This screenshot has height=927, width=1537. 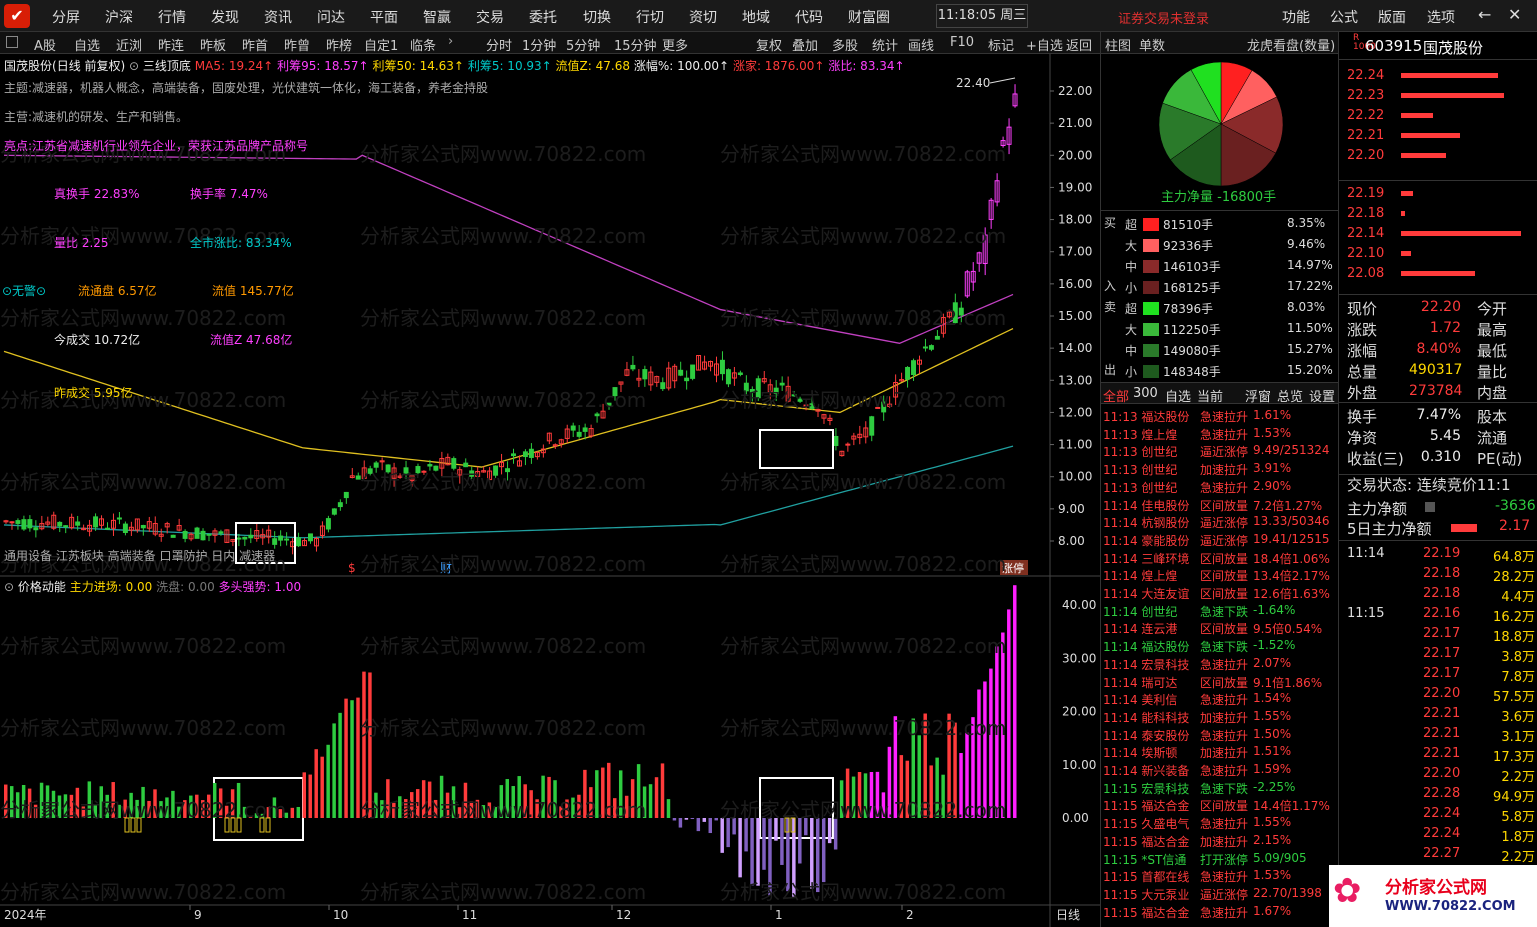 What do you see at coordinates (1221, 877) in the screenshot?
I see `alert-row: 11:15 首都在线 急速拉升 1.53%` at bounding box center [1221, 877].